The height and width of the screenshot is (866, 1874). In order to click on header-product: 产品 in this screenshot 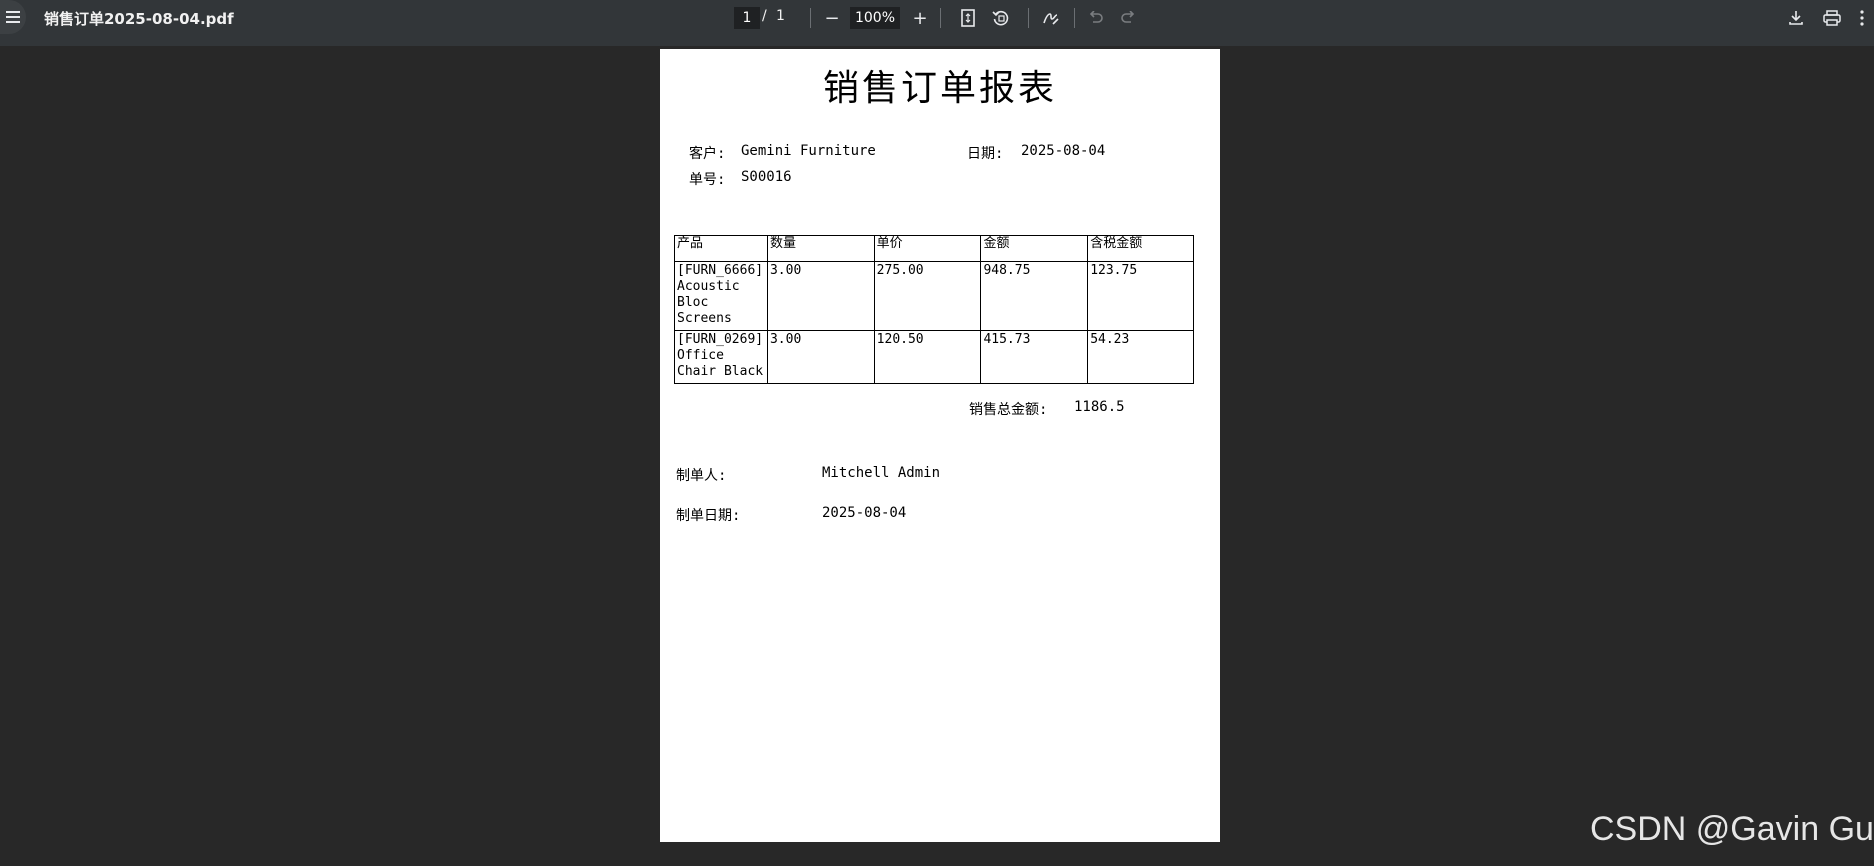, I will do `click(721, 248)`.